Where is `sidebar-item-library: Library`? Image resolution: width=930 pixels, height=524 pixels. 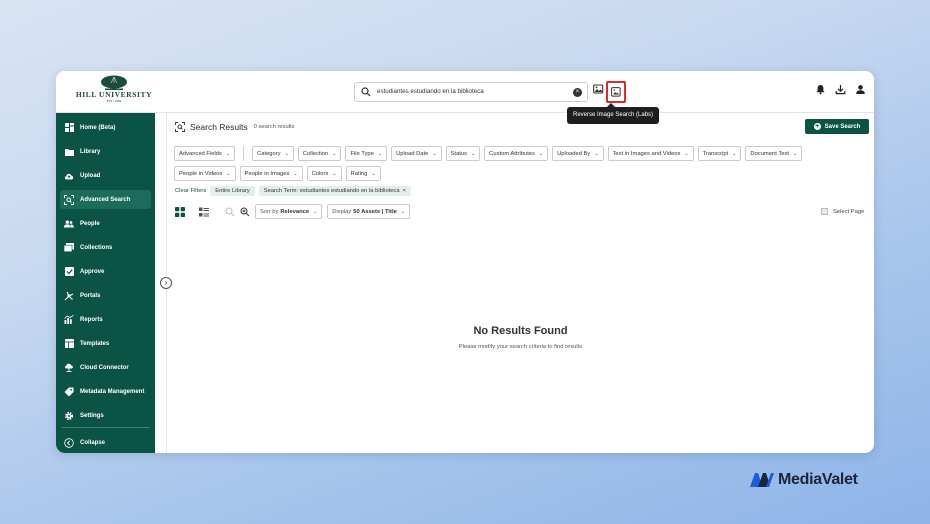
sidebar-item-library: Library is located at coordinates (105, 151).